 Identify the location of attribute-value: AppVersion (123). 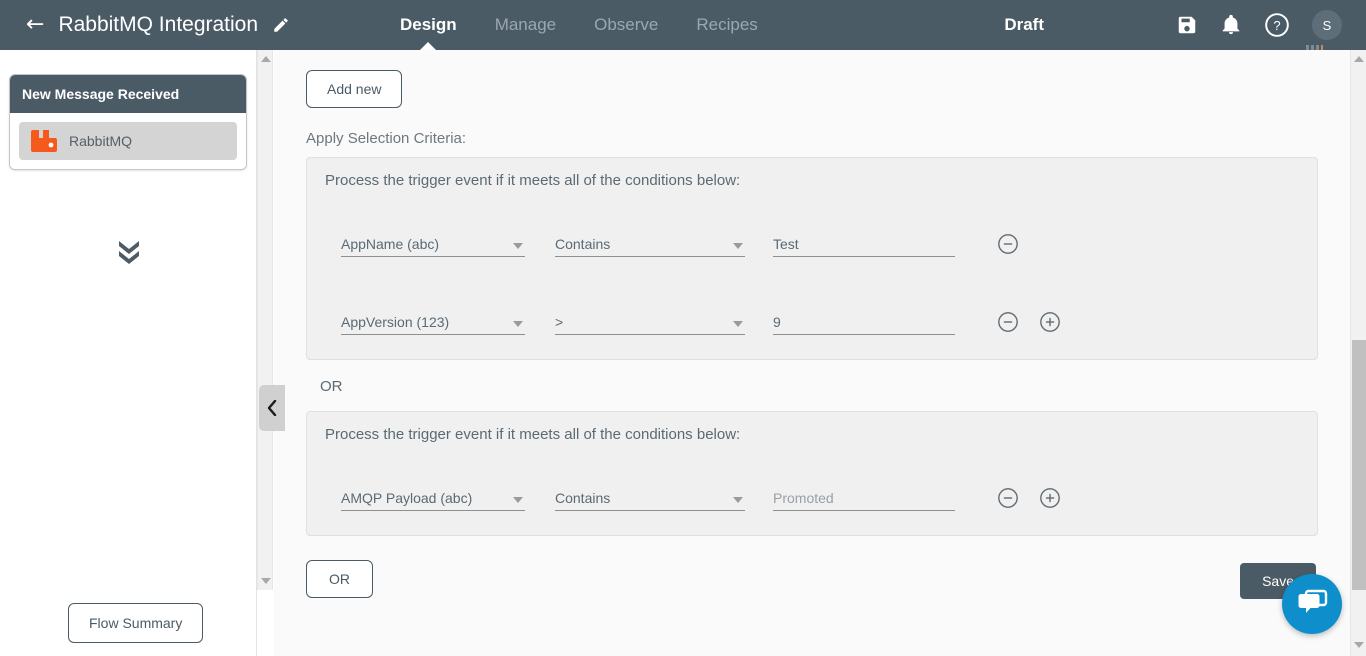
(395, 321).